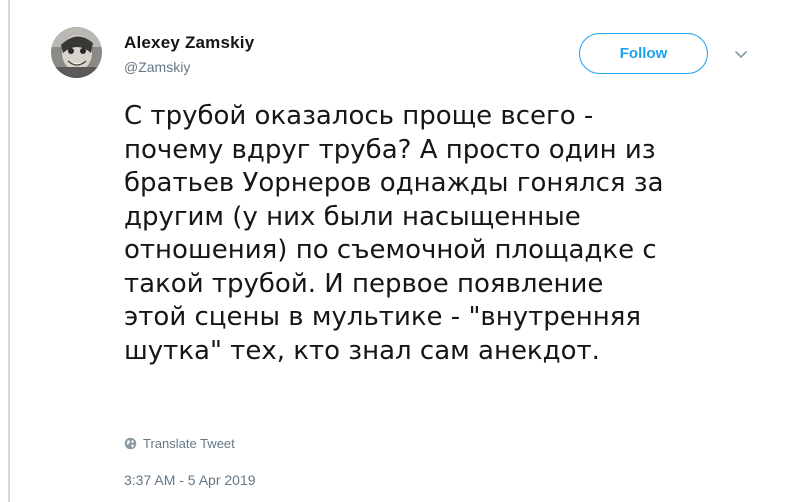 This screenshot has height=502, width=796. Describe the element at coordinates (157, 67) in the screenshot. I see `author-handle: @Zamskiy` at that location.